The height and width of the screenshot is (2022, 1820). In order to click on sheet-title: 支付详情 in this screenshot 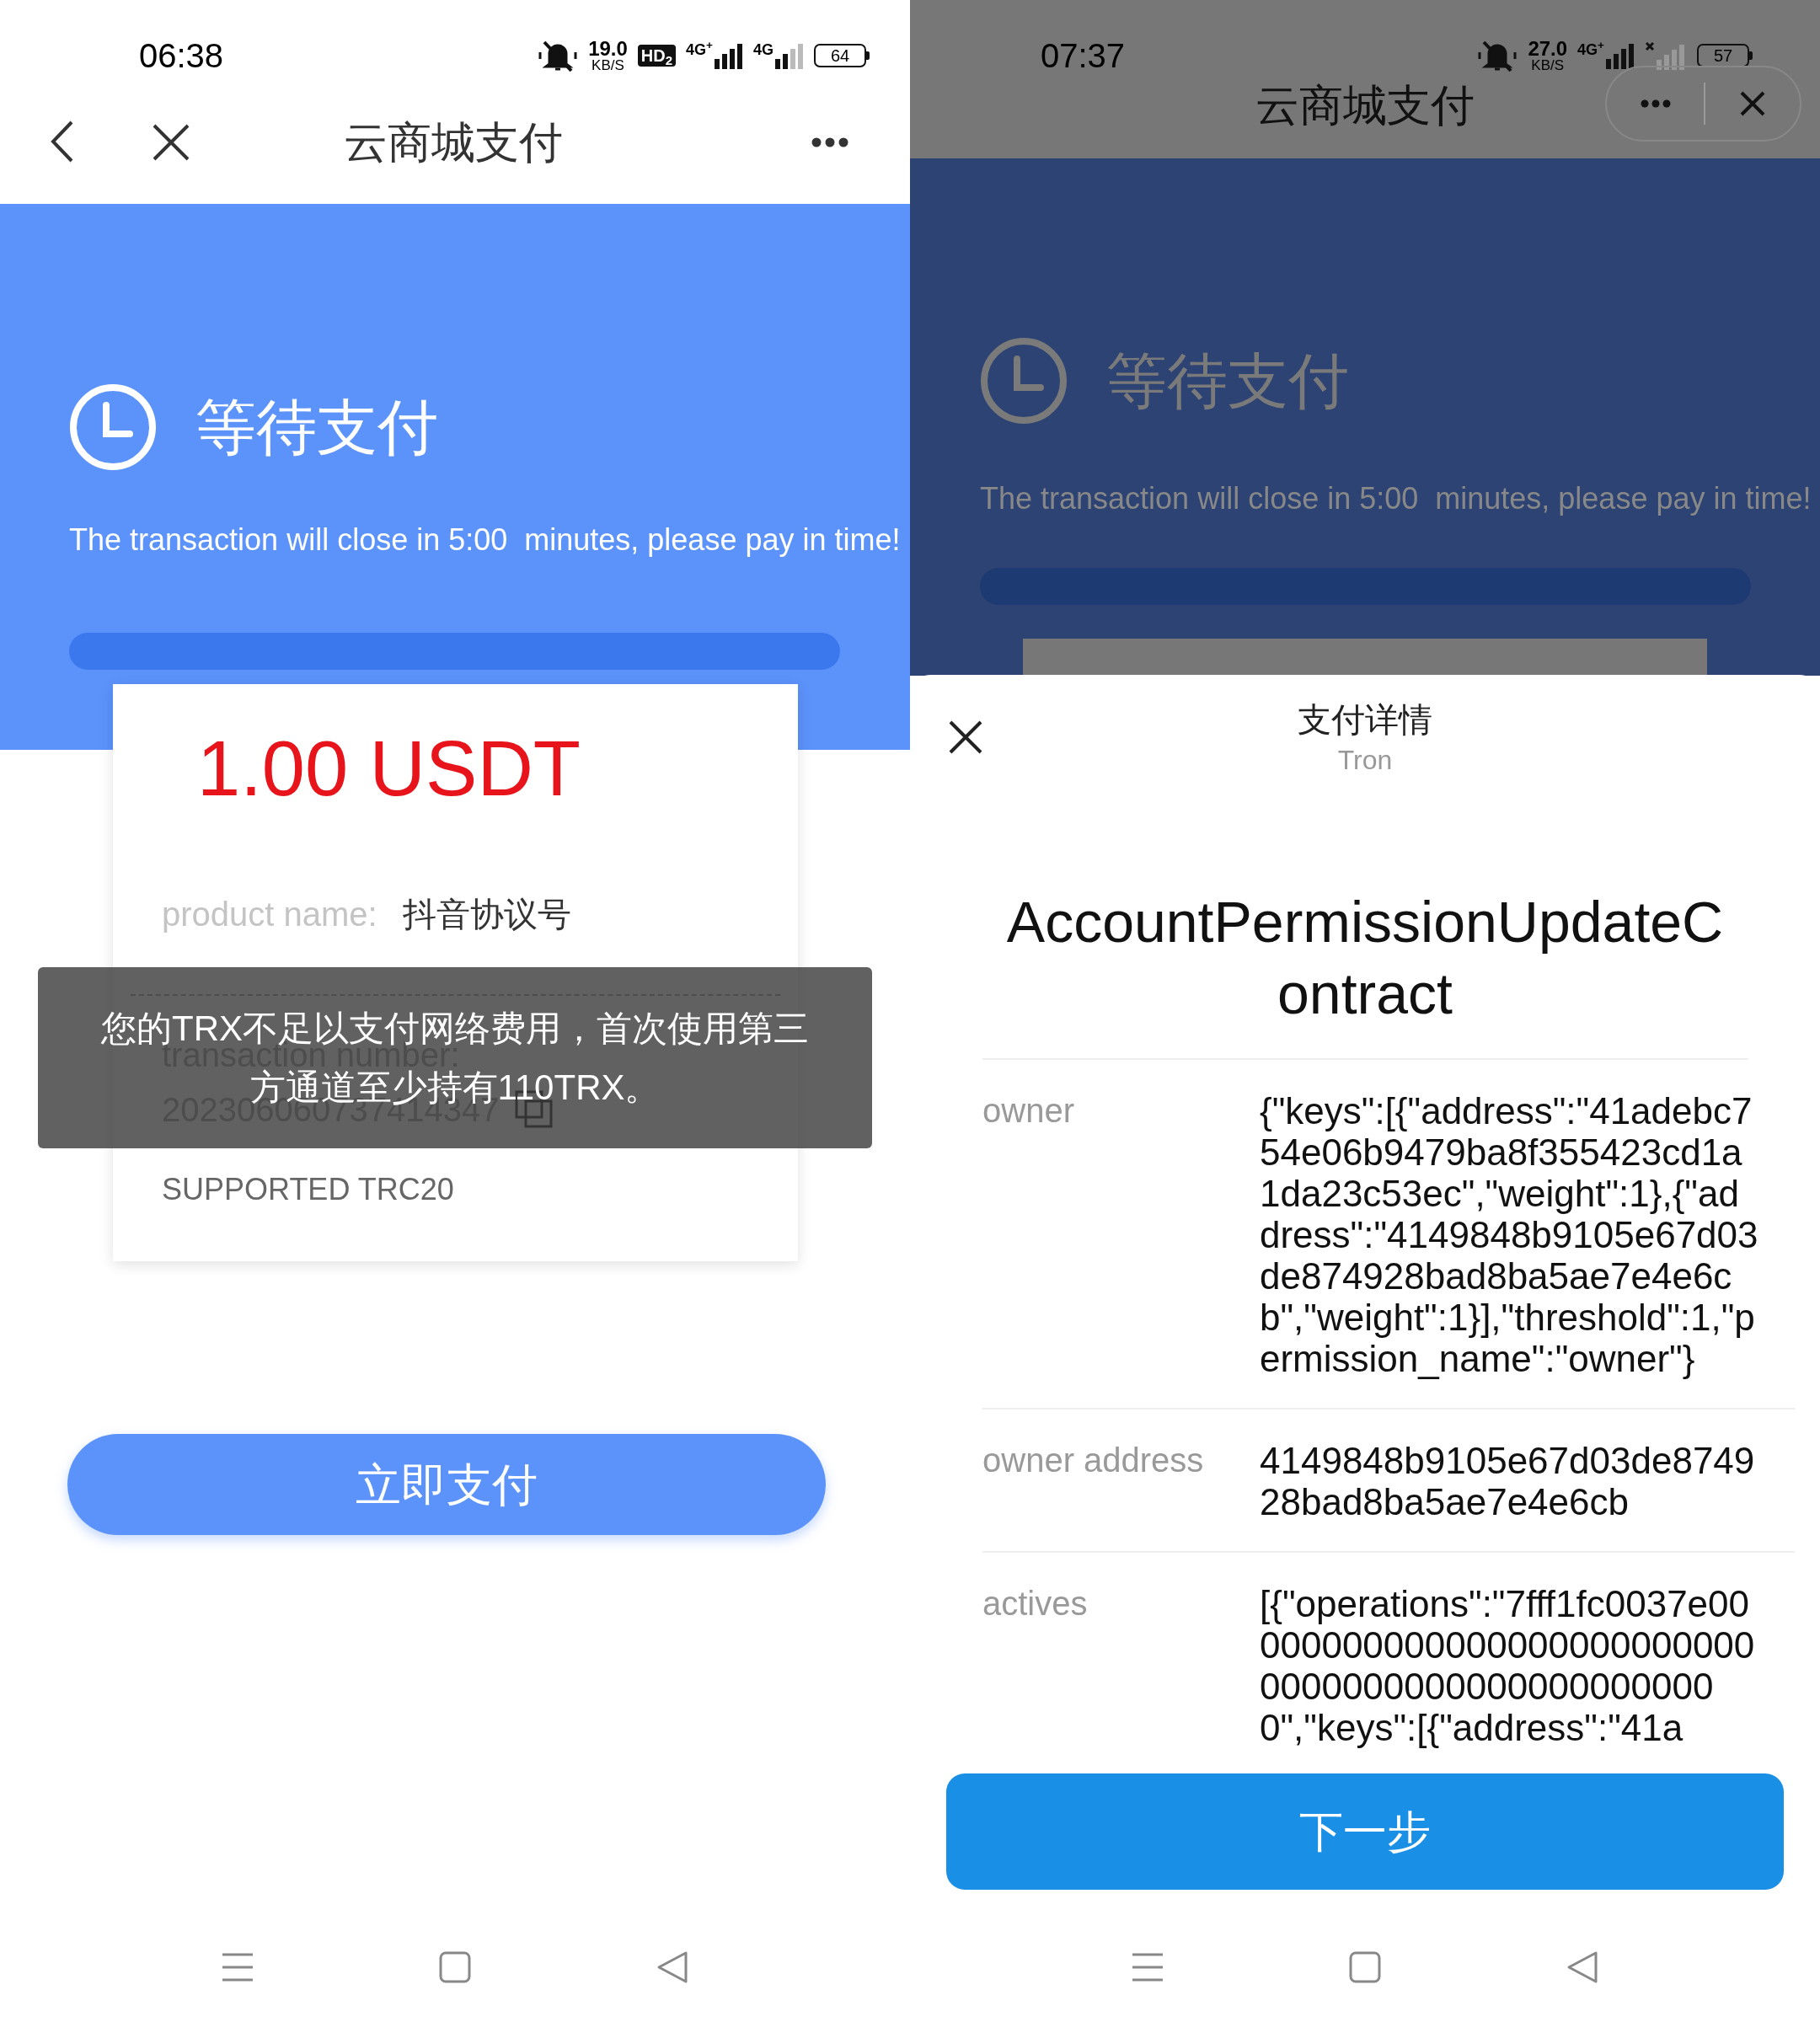, I will do `click(1365, 719)`.